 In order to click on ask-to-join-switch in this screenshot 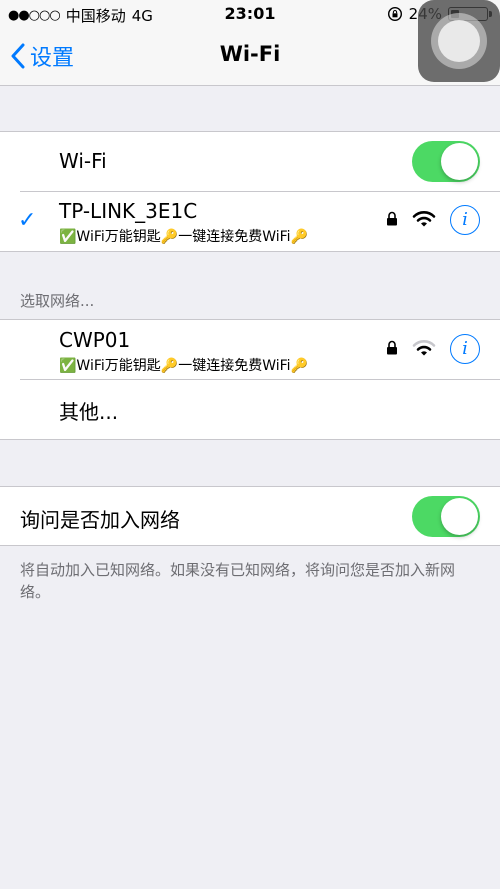, I will do `click(446, 516)`.